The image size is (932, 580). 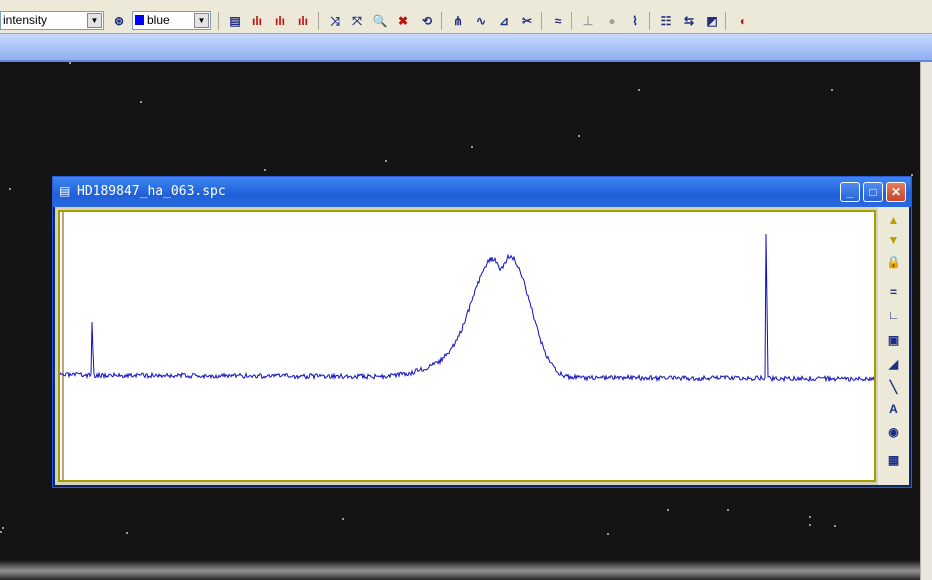 What do you see at coordinates (666, 21) in the screenshot?
I see `table-icon: ☷` at bounding box center [666, 21].